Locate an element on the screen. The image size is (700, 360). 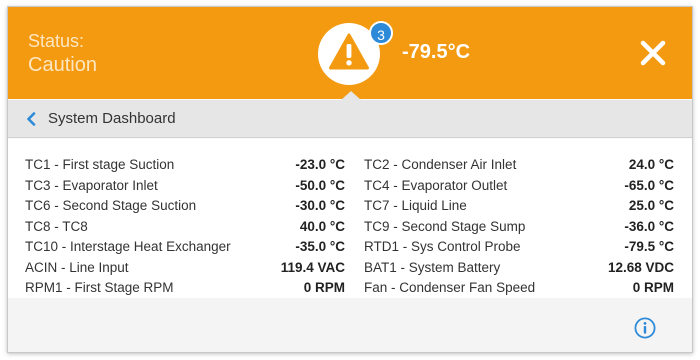
reading-row: TC9 - Second Stage Sump -36.0 °C is located at coordinates (519, 227).